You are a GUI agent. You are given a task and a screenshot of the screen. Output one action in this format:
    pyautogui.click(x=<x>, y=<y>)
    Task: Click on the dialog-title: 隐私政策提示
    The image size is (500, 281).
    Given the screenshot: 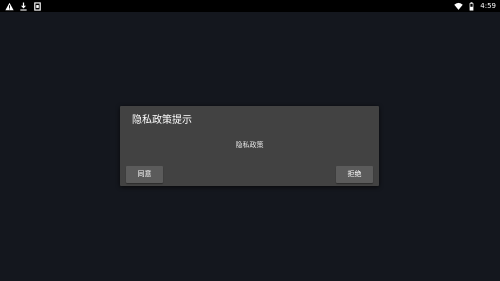 What is the action you would take?
    pyautogui.click(x=162, y=120)
    